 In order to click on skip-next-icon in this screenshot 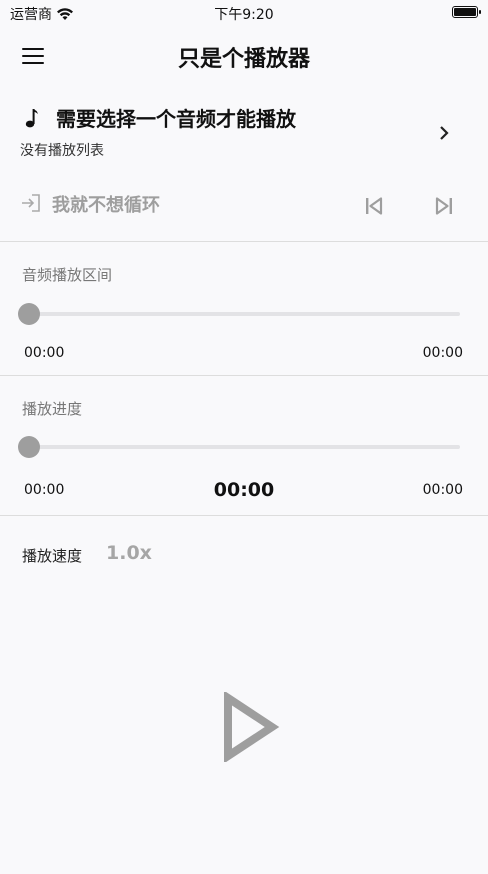, I will do `click(444, 206)`.